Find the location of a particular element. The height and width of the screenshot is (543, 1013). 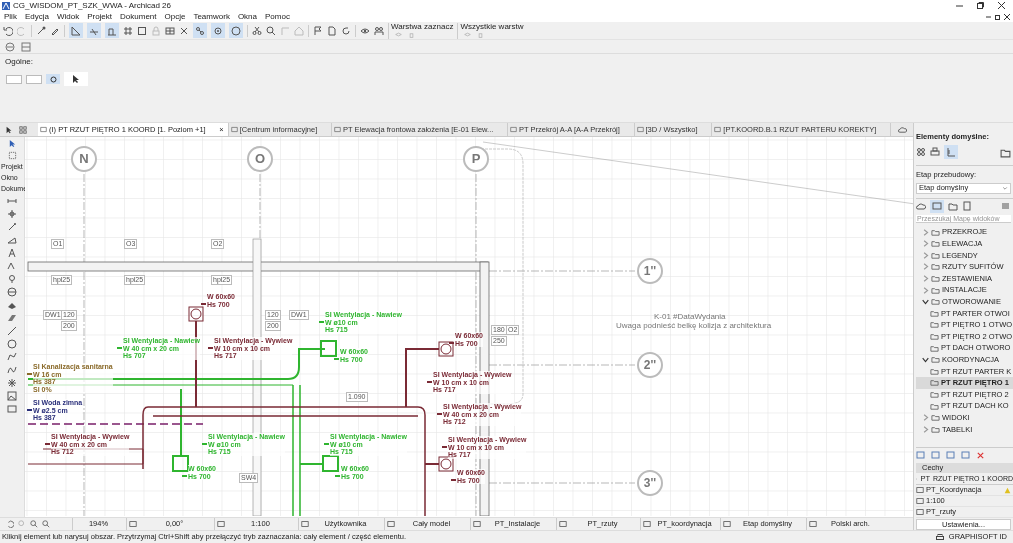

grid-axis-bubble: 2'' is located at coordinates (650, 365).